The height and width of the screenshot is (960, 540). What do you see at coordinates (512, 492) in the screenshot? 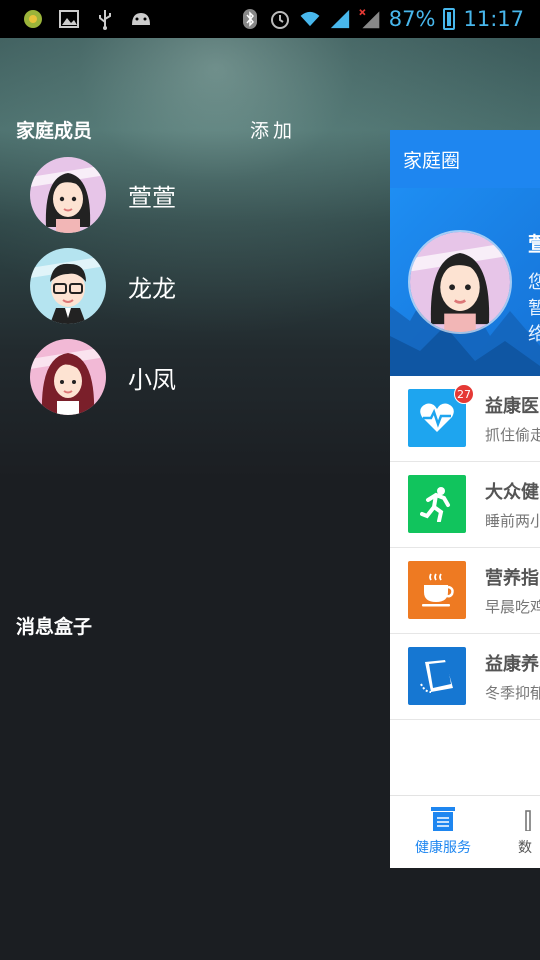
I see `service-title: 大众健` at bounding box center [512, 492].